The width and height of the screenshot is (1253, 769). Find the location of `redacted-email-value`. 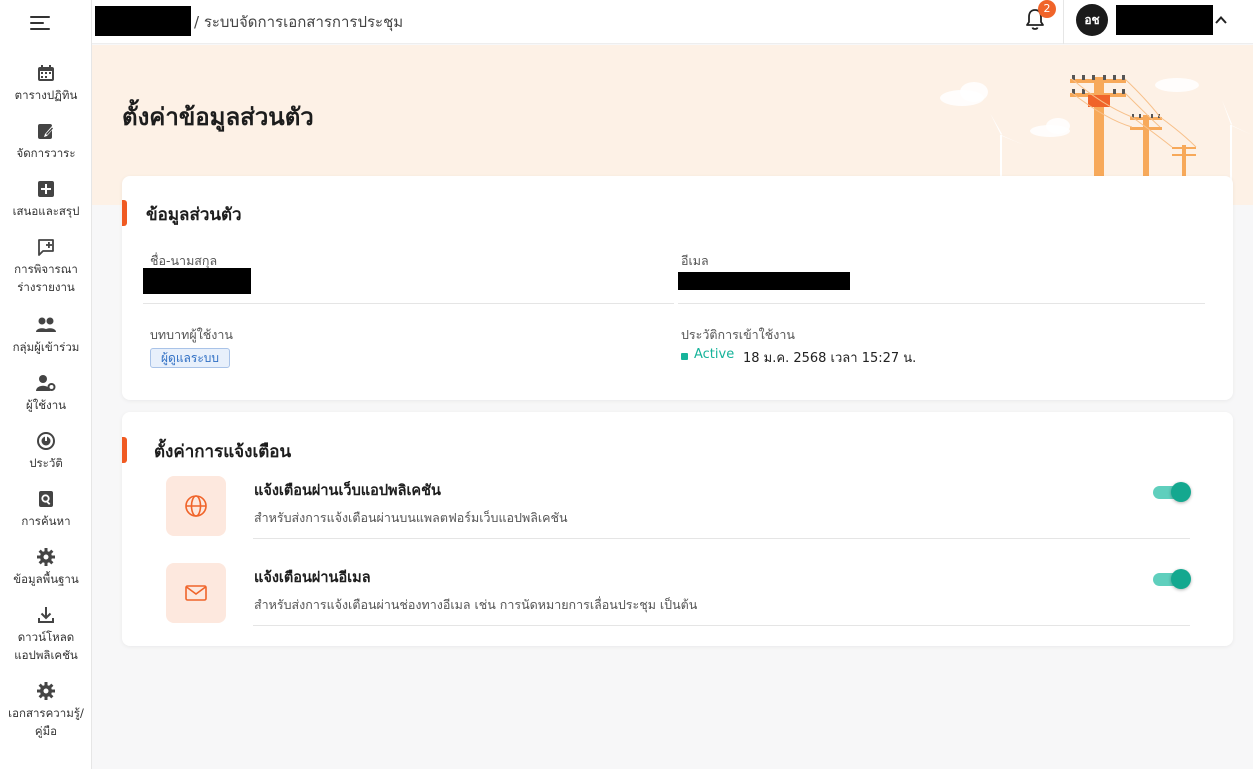

redacted-email-value is located at coordinates (764, 281).